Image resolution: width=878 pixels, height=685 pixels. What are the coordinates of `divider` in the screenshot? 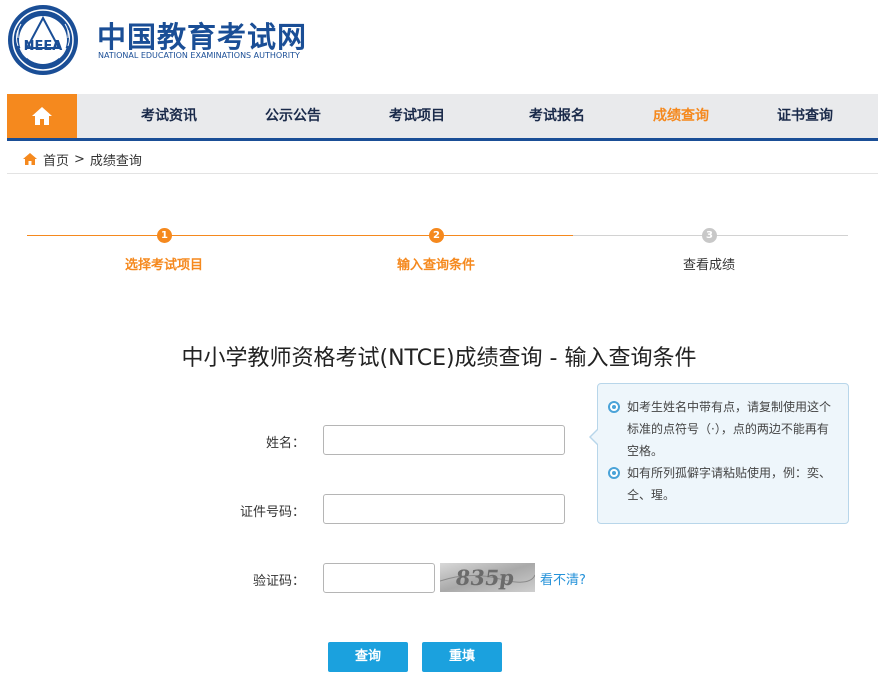 It's located at (442, 173).